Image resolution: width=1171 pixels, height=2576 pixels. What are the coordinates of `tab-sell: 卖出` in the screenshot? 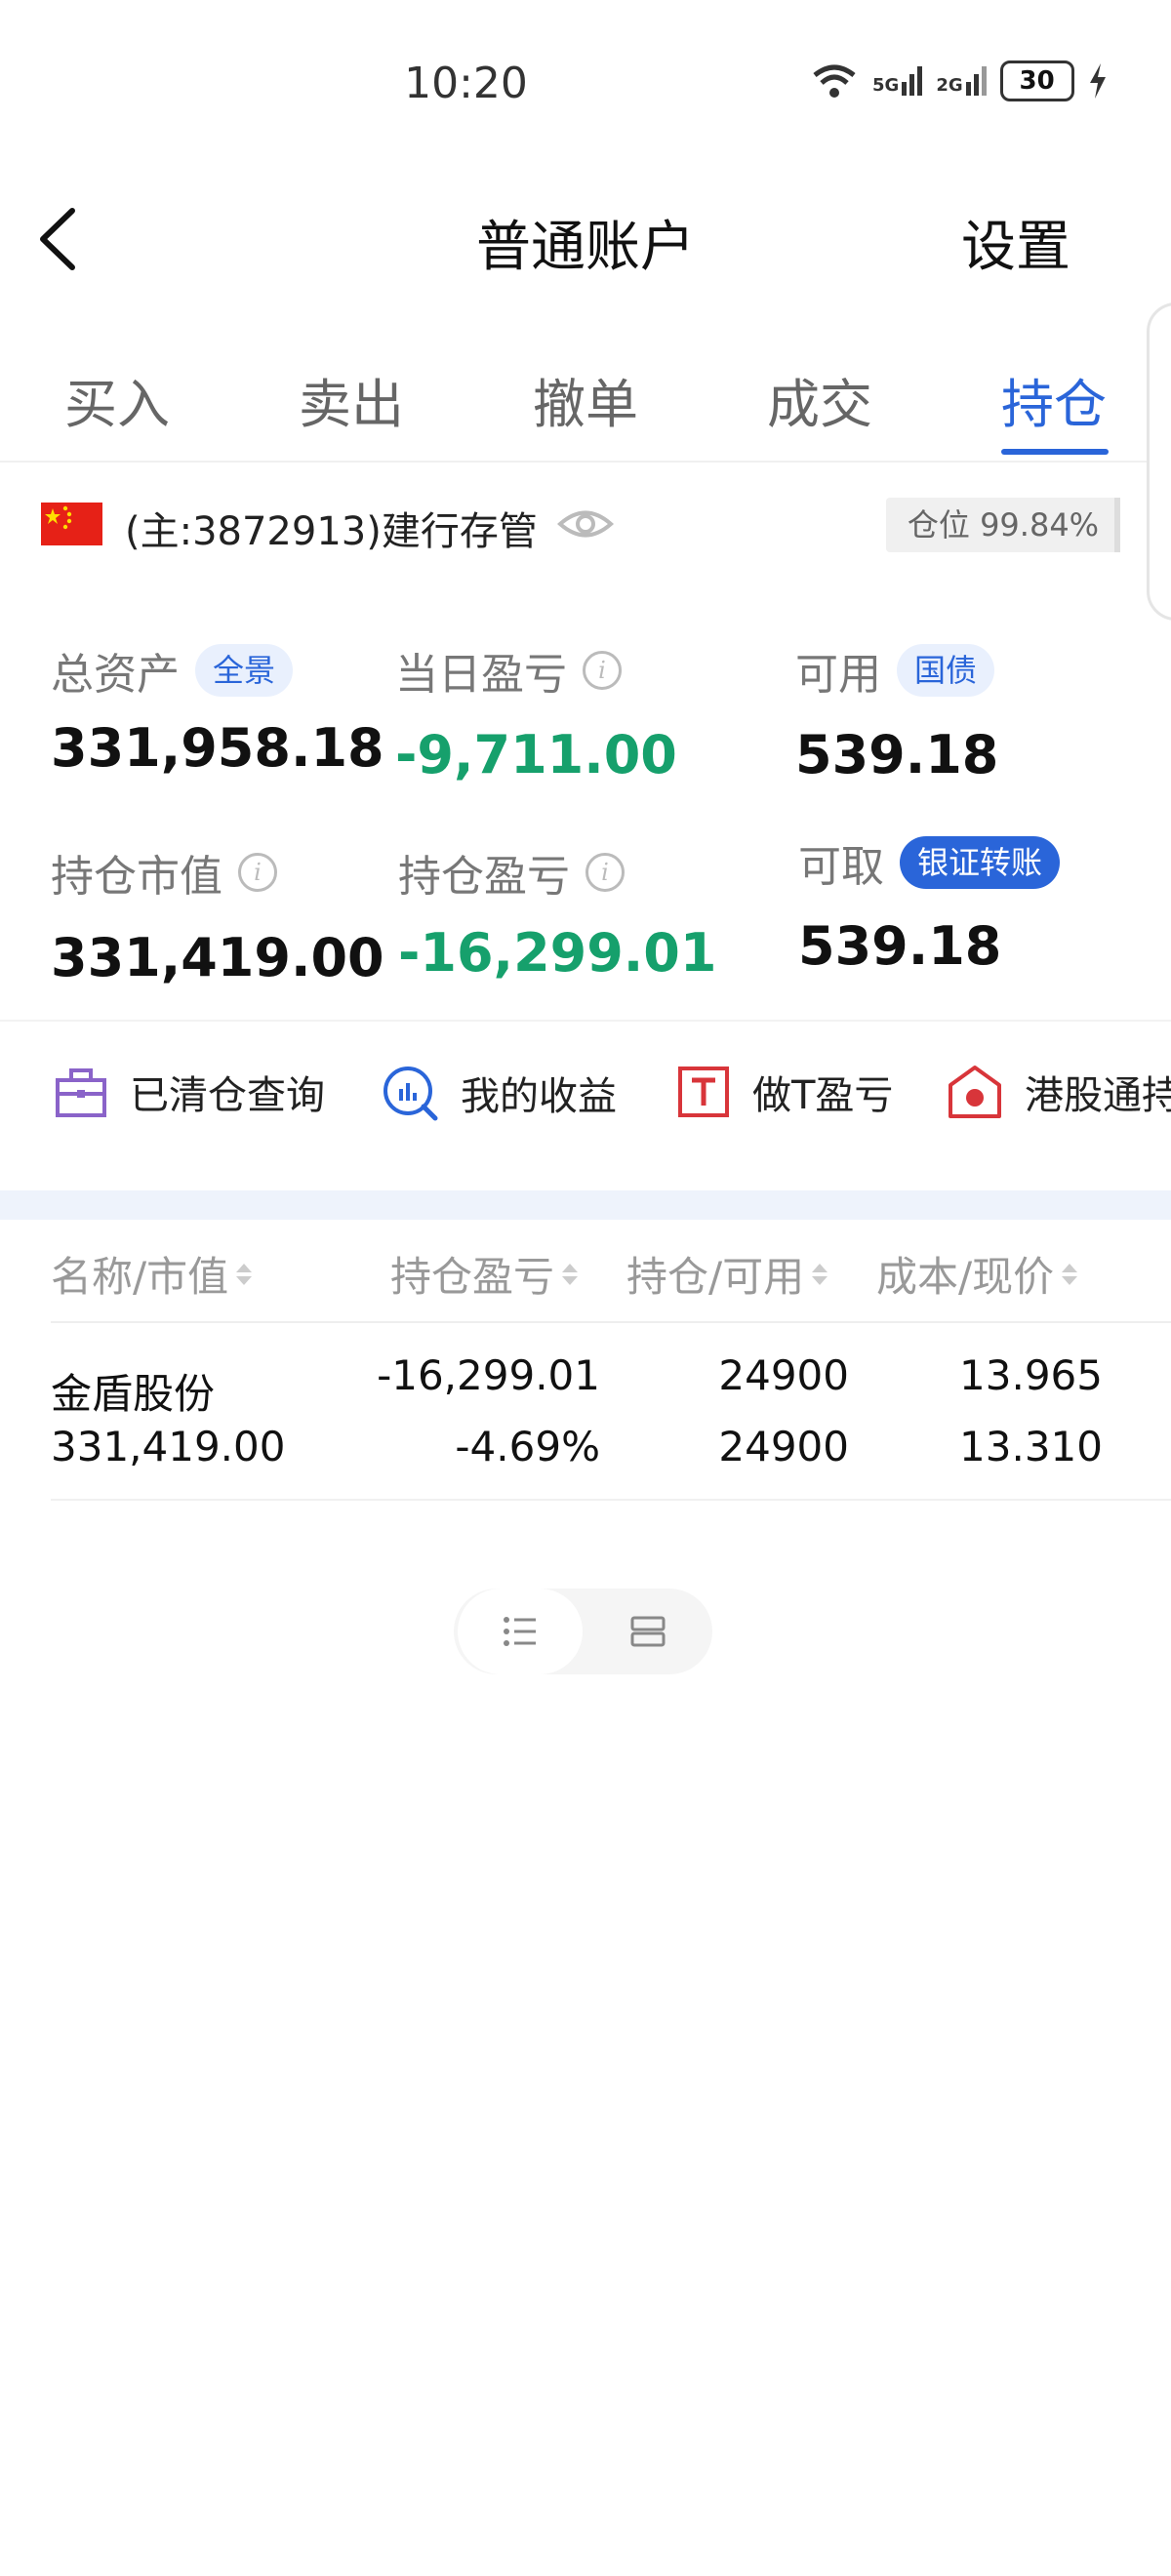 It's located at (351, 399).